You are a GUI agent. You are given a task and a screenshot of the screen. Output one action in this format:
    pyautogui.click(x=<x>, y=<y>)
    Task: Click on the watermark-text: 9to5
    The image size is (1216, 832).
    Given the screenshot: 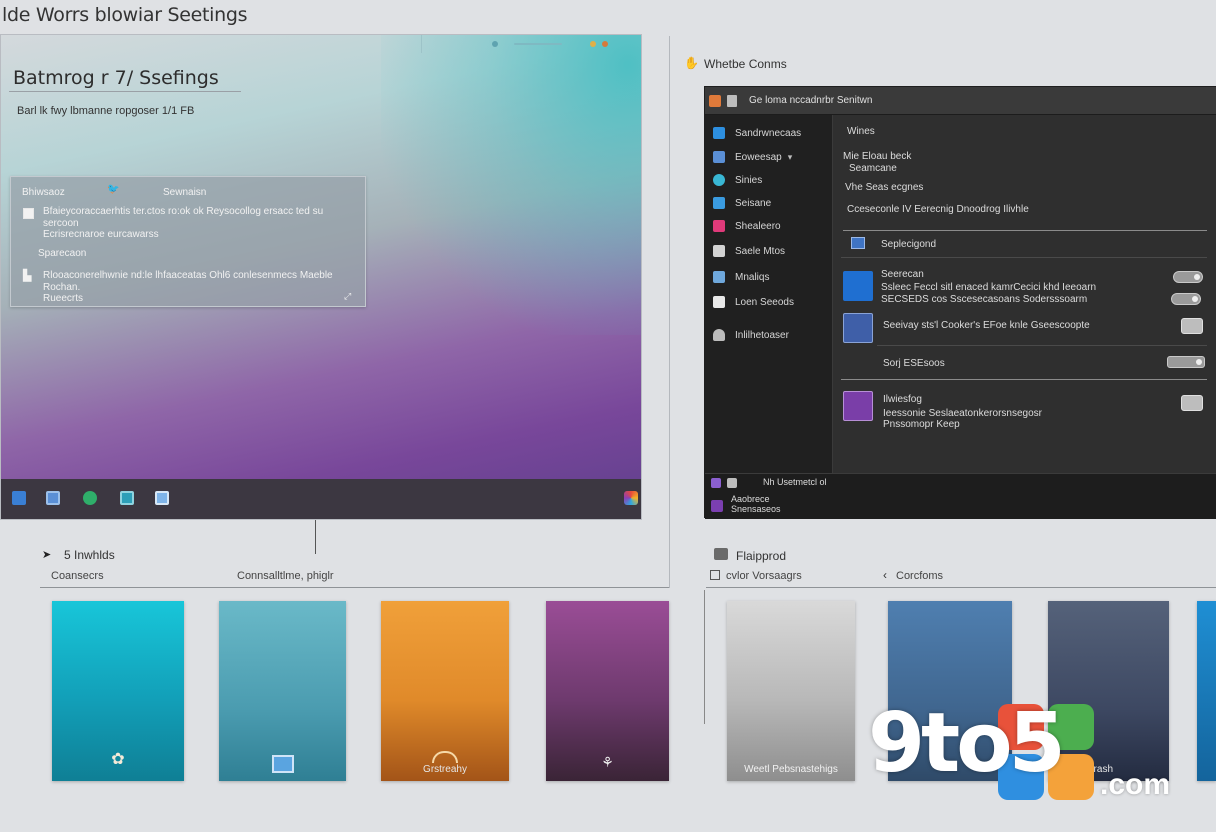 What is the action you would take?
    pyautogui.click(x=967, y=743)
    